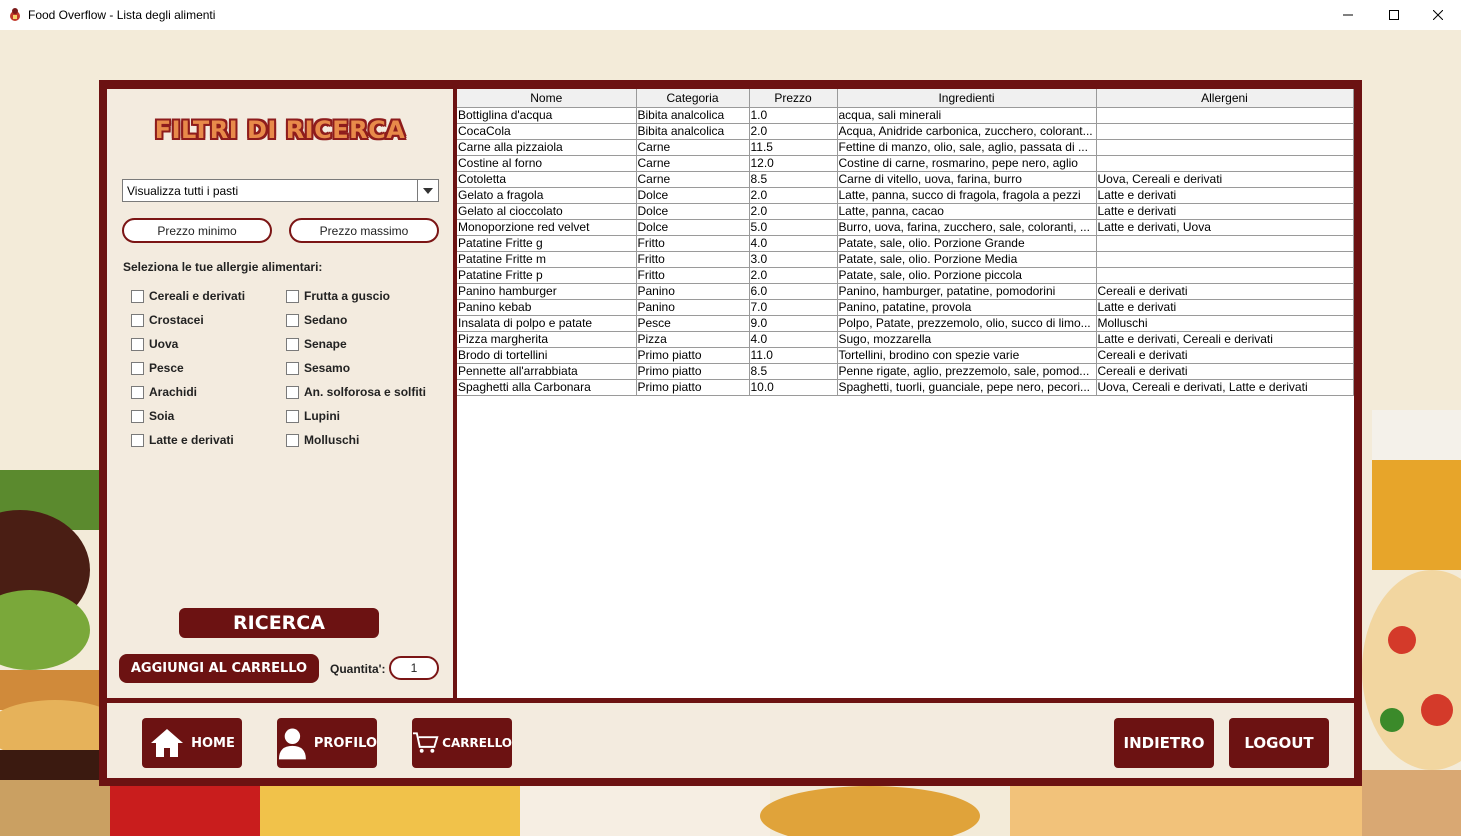 Image resolution: width=1461 pixels, height=836 pixels. What do you see at coordinates (192, 743) in the screenshot?
I see `home-button: HOME` at bounding box center [192, 743].